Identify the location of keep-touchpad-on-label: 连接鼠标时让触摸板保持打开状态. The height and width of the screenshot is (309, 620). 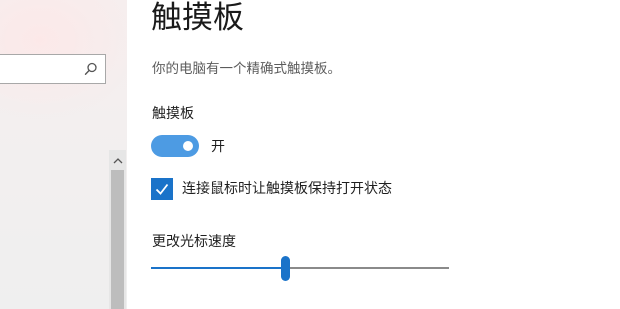
(287, 189).